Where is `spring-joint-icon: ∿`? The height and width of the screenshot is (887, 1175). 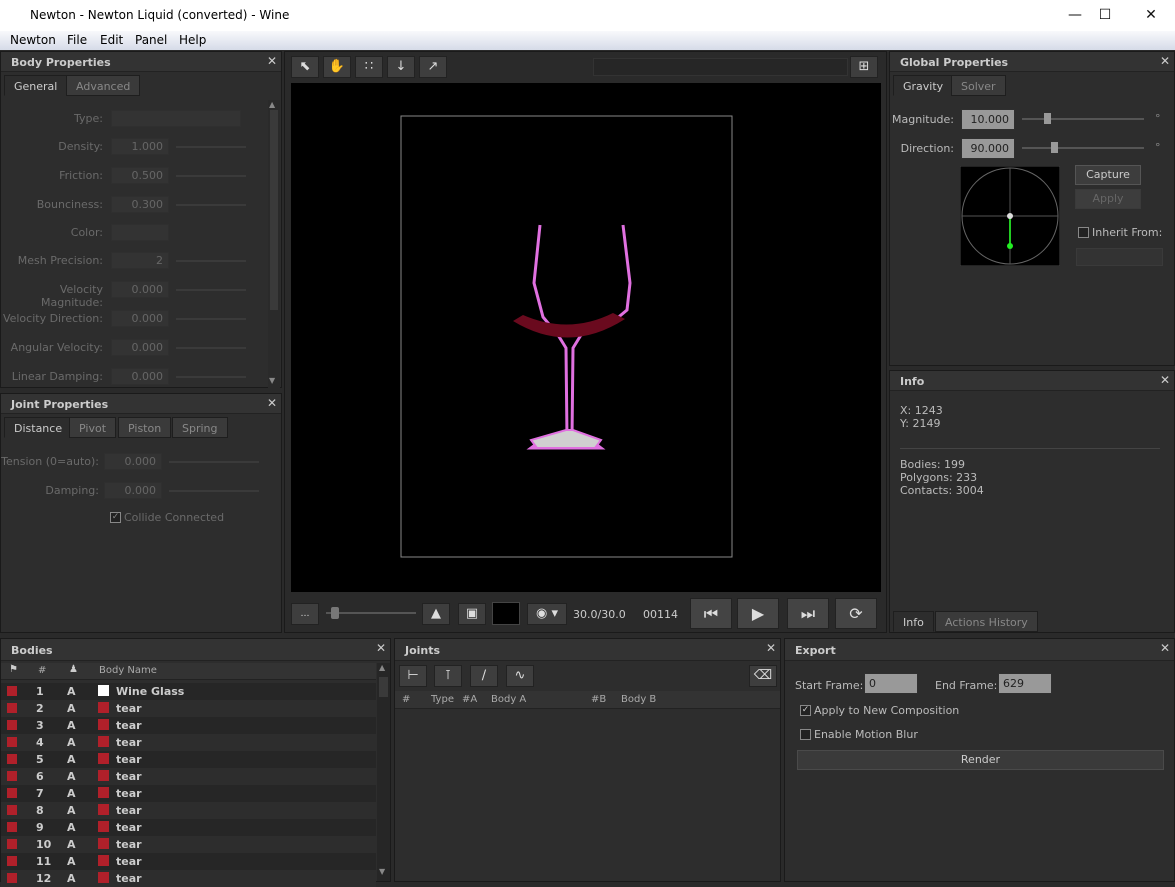
spring-joint-icon: ∿ is located at coordinates (520, 676).